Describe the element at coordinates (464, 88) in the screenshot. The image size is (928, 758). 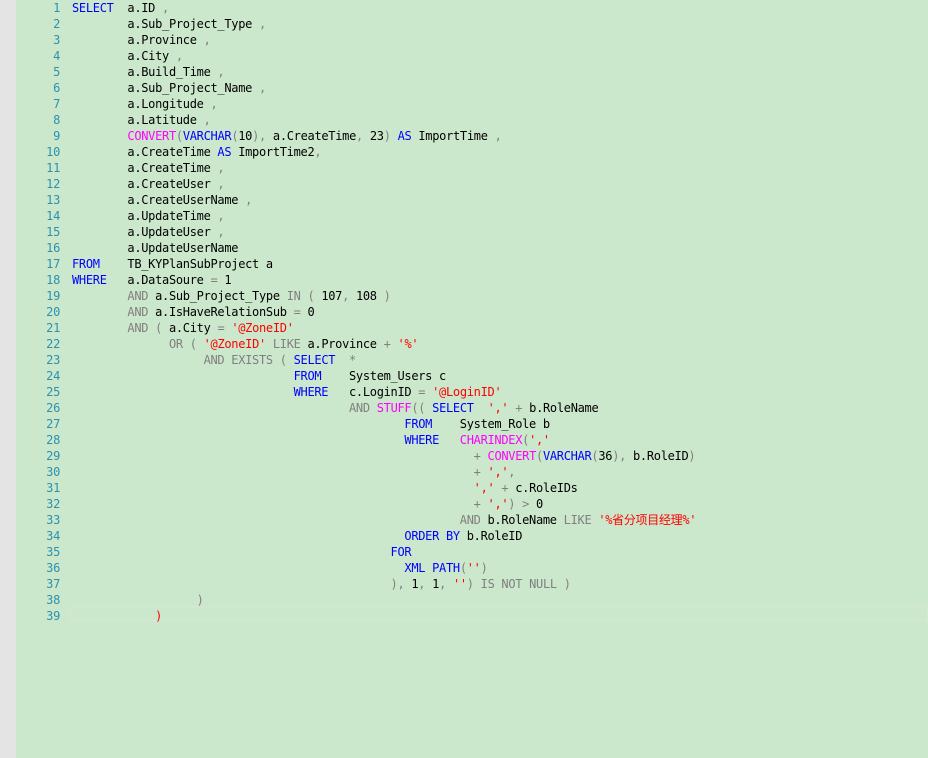
I see `code-line: 6 a.Sub_Project_Name ,` at that location.